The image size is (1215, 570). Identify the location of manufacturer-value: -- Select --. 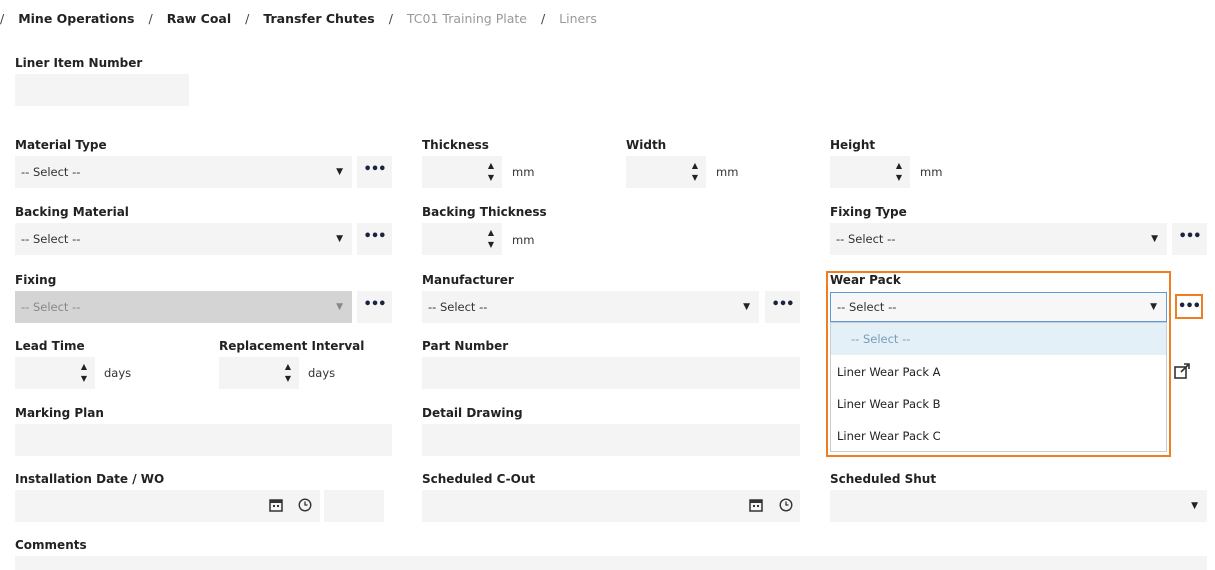
(458, 307).